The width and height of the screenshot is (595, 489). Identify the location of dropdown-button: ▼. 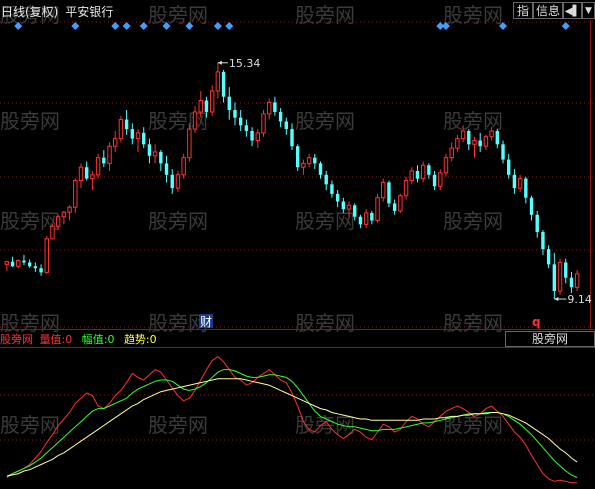
(588, 10).